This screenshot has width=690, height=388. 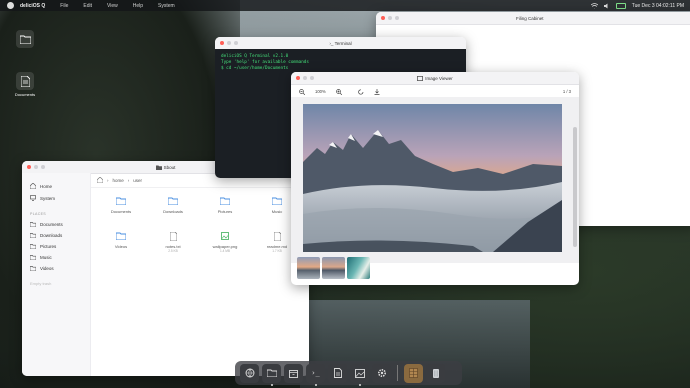 I want to click on sidebar-item-music: Music, so click(x=56, y=257).